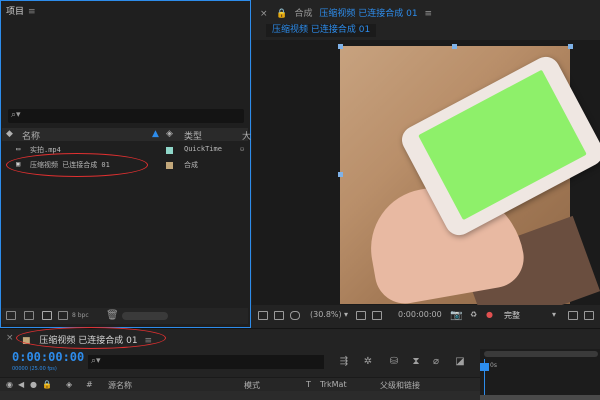  What do you see at coordinates (473, 314) in the screenshot?
I see `channel-icon: ♻` at bounding box center [473, 314].